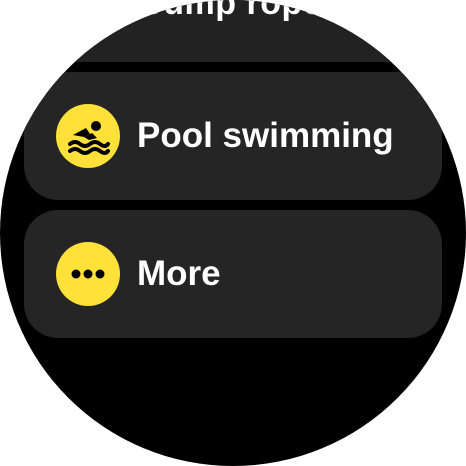 This screenshot has width=466, height=466. I want to click on more-label: More, so click(179, 273).